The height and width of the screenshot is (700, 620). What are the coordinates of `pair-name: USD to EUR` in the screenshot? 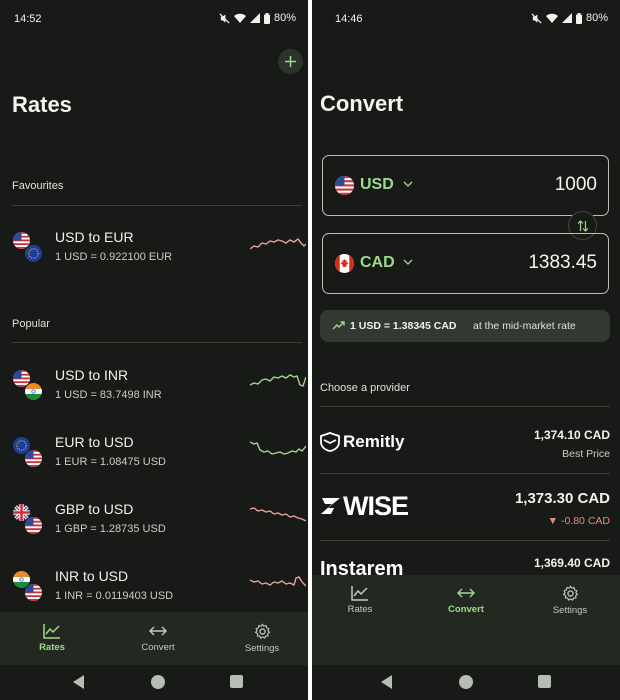 It's located at (94, 237).